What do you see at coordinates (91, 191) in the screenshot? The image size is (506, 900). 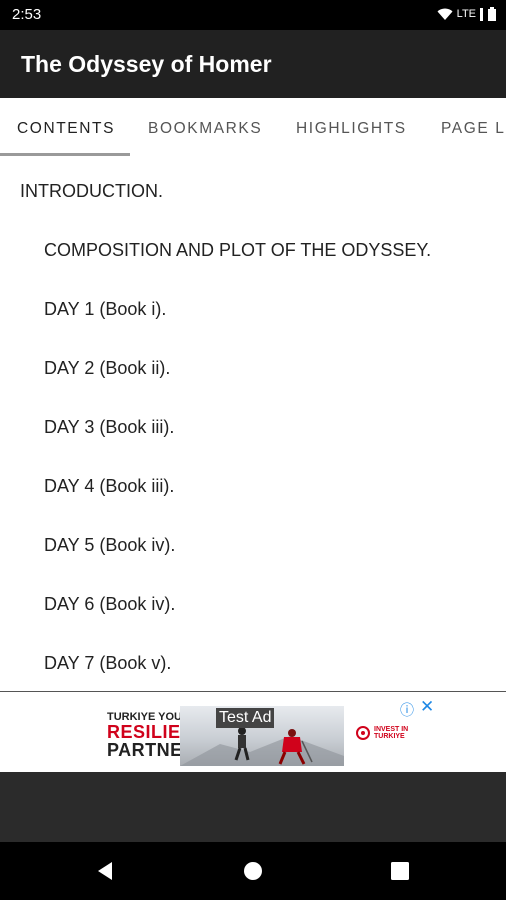 I see `contents-item-introduction: INTRODUCTION.` at bounding box center [91, 191].